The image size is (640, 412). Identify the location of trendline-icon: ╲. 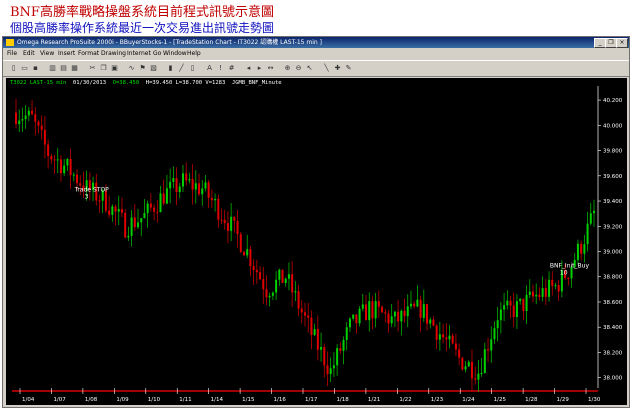
(326, 68).